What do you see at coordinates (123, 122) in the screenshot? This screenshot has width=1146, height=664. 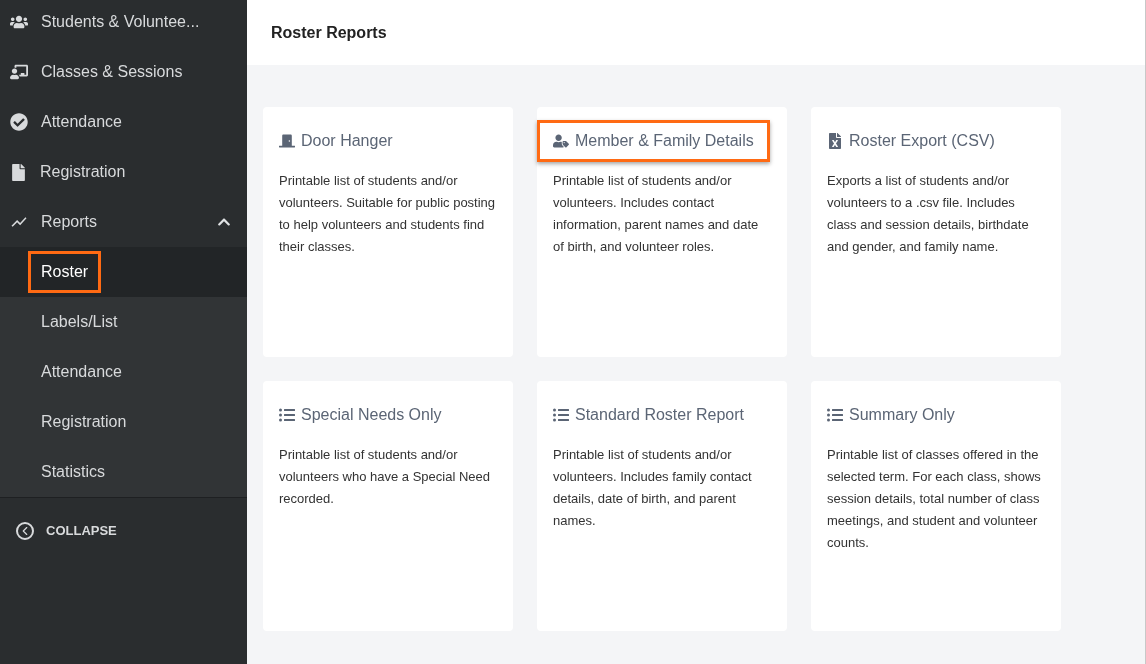 I see `nav-item: Attendance` at bounding box center [123, 122].